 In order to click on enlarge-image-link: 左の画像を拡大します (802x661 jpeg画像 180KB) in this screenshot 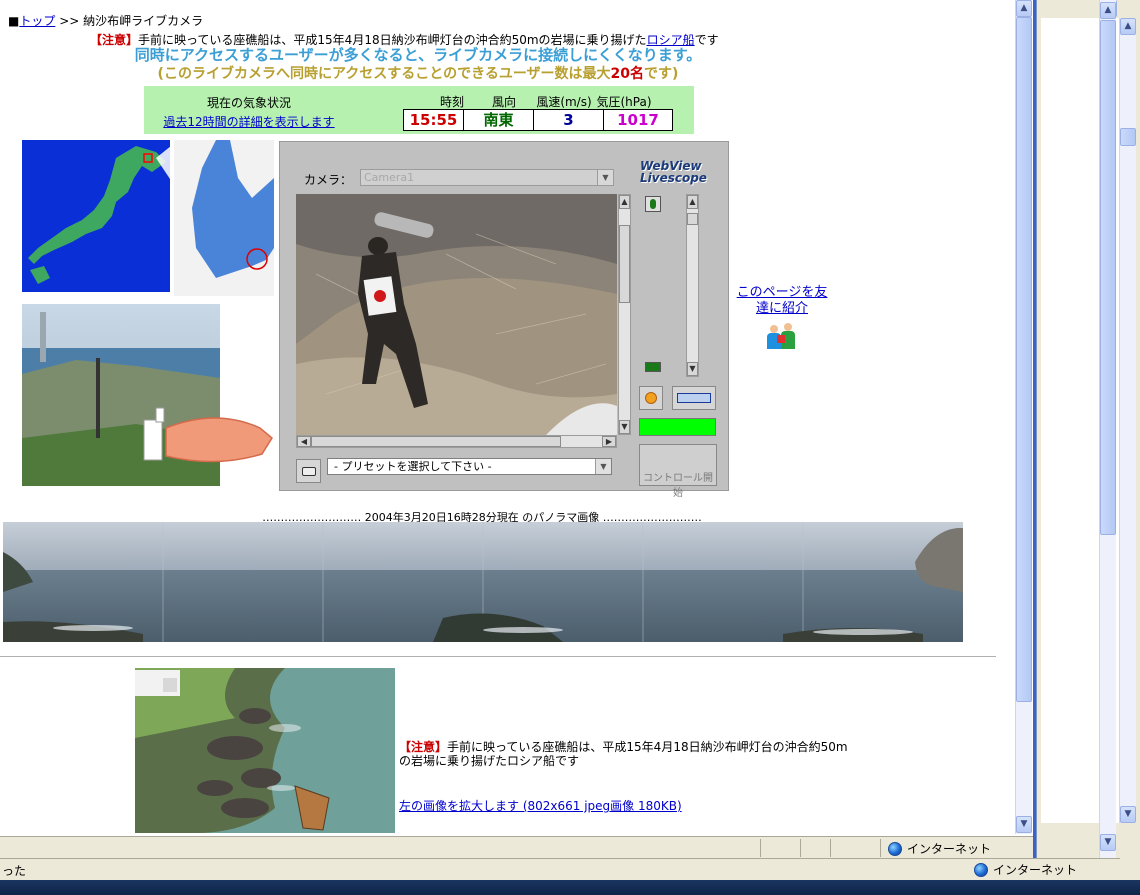, I will do `click(540, 806)`.